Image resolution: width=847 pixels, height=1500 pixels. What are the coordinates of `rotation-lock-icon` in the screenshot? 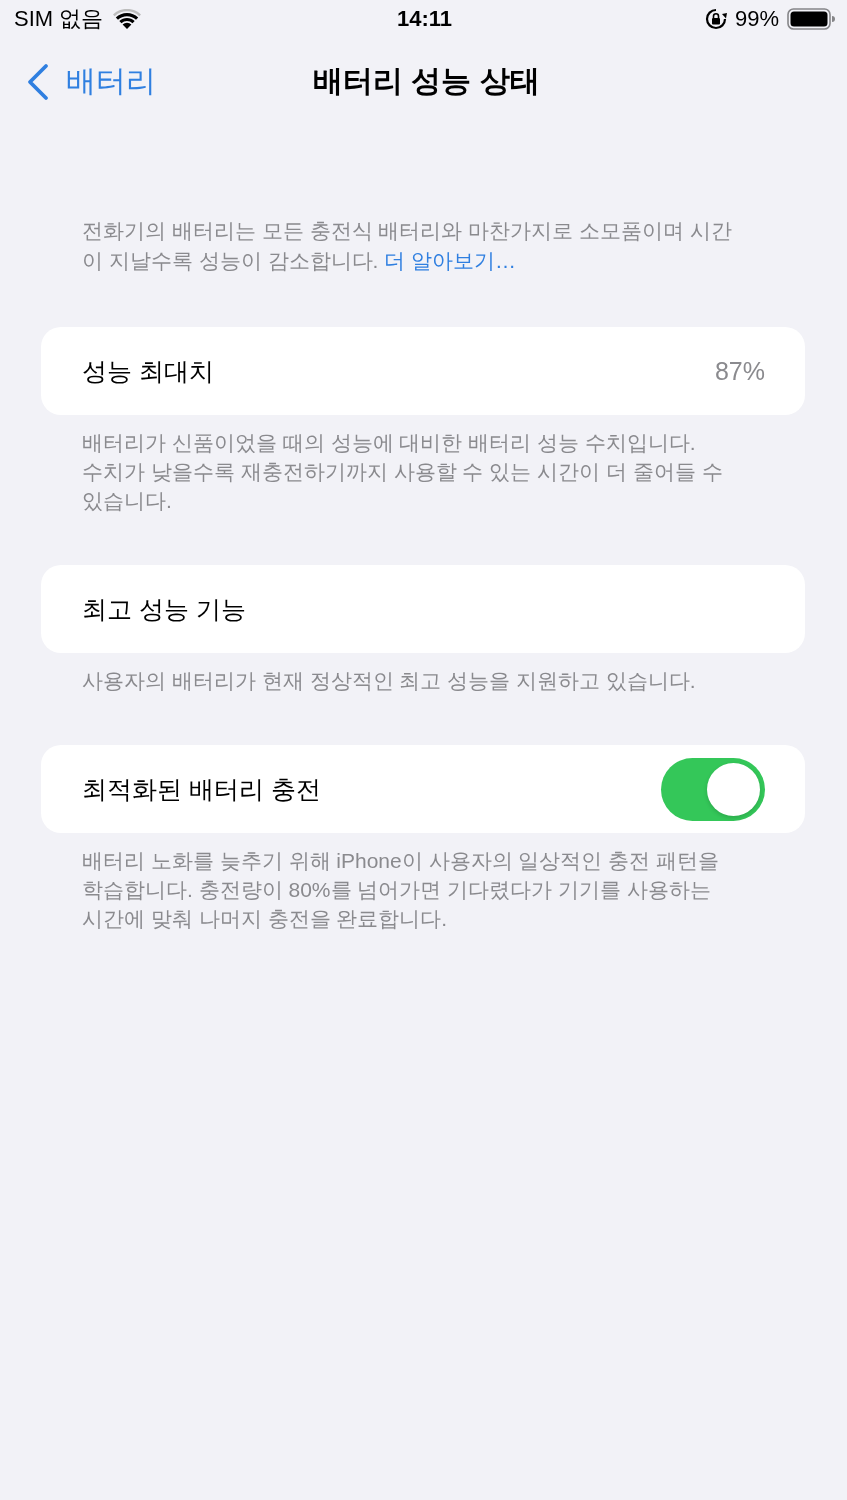 It's located at (715, 19).